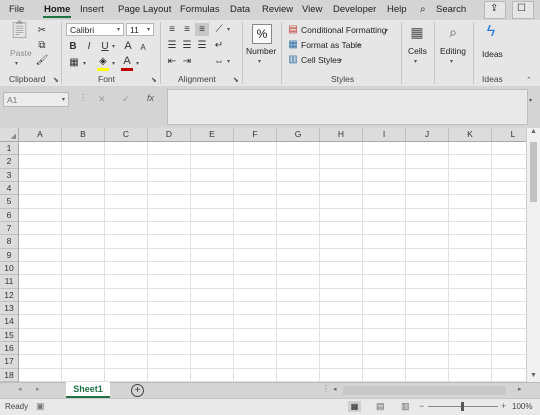 The width and height of the screenshot is (540, 415). I want to click on column-header-a: A, so click(40, 134).